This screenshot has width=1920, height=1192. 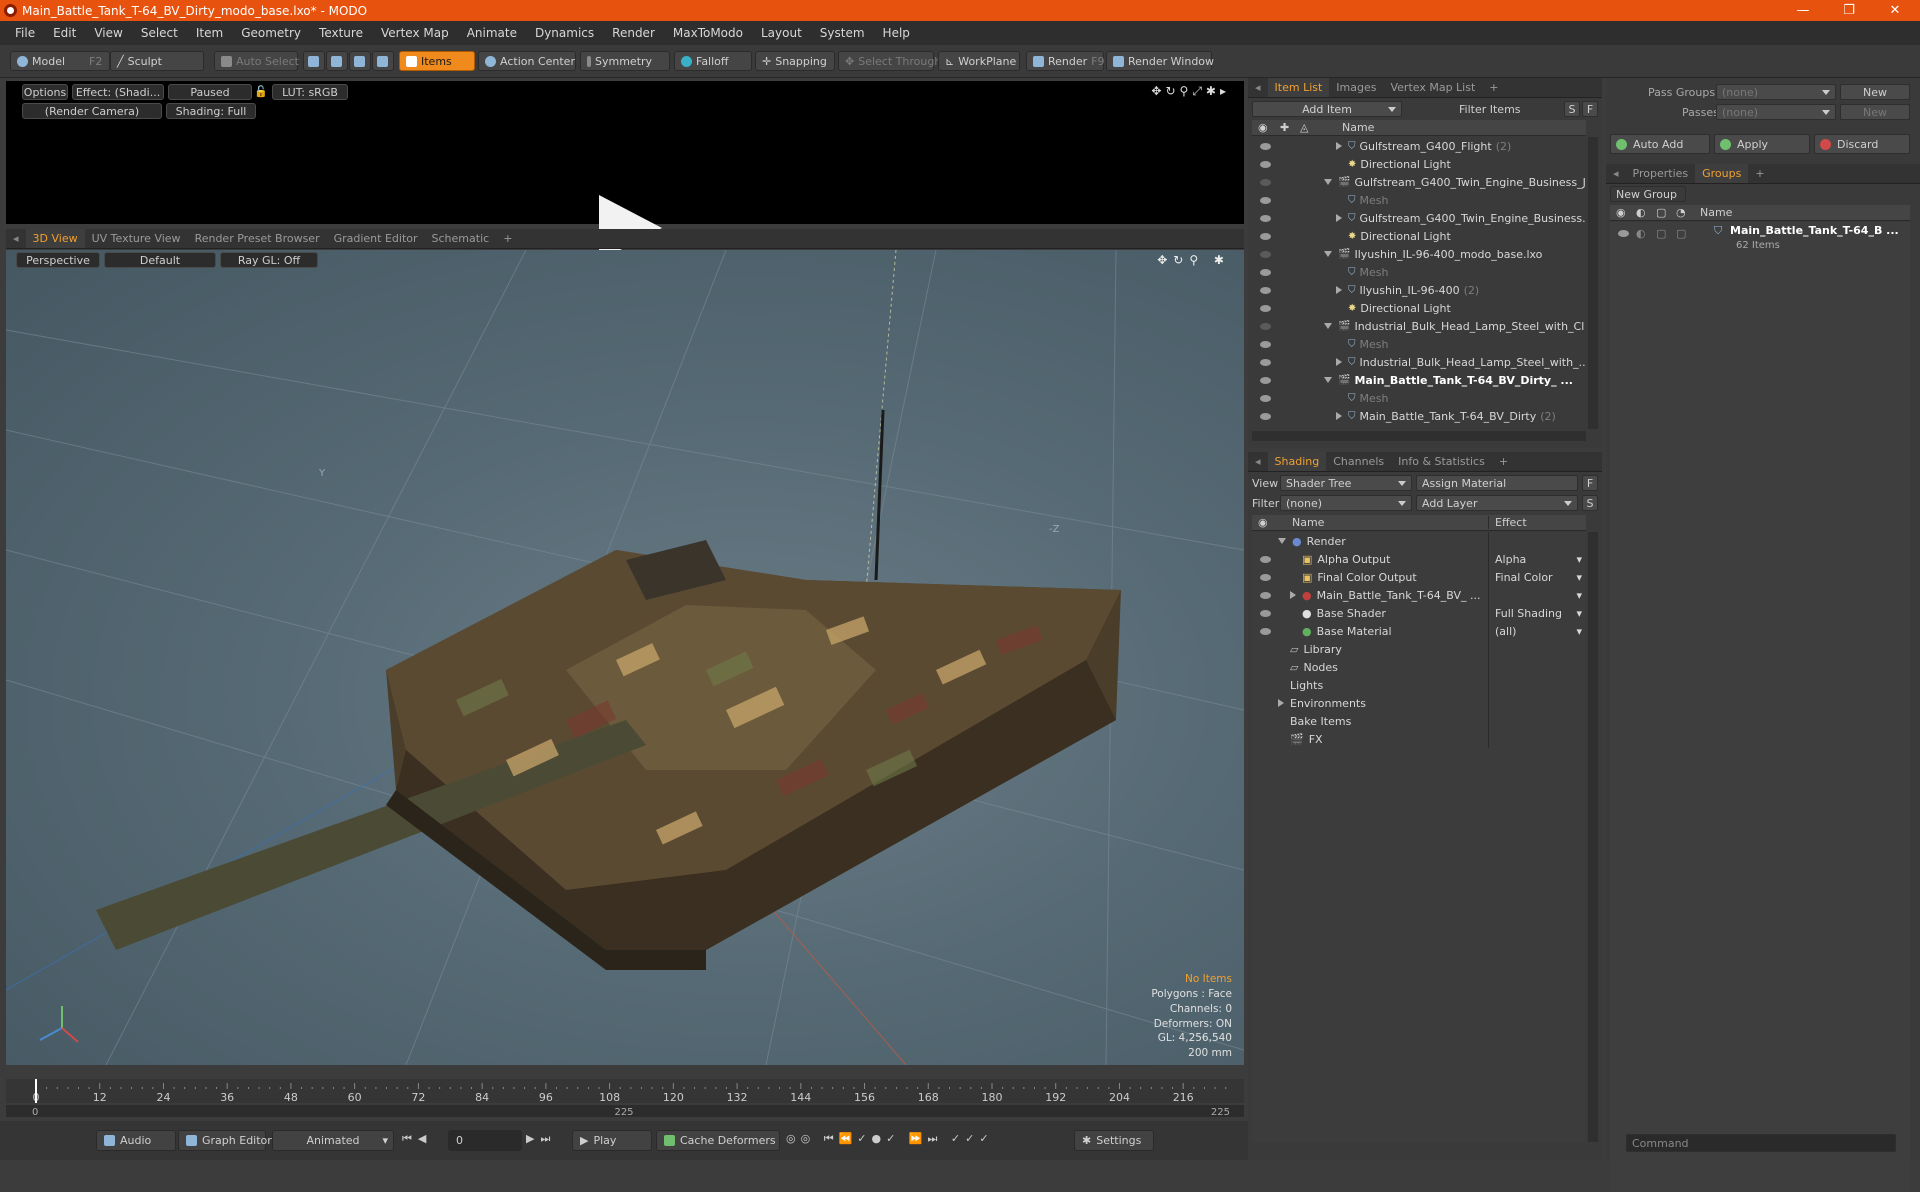 What do you see at coordinates (1590, 483) in the screenshot?
I see `shading-f-button: F` at bounding box center [1590, 483].